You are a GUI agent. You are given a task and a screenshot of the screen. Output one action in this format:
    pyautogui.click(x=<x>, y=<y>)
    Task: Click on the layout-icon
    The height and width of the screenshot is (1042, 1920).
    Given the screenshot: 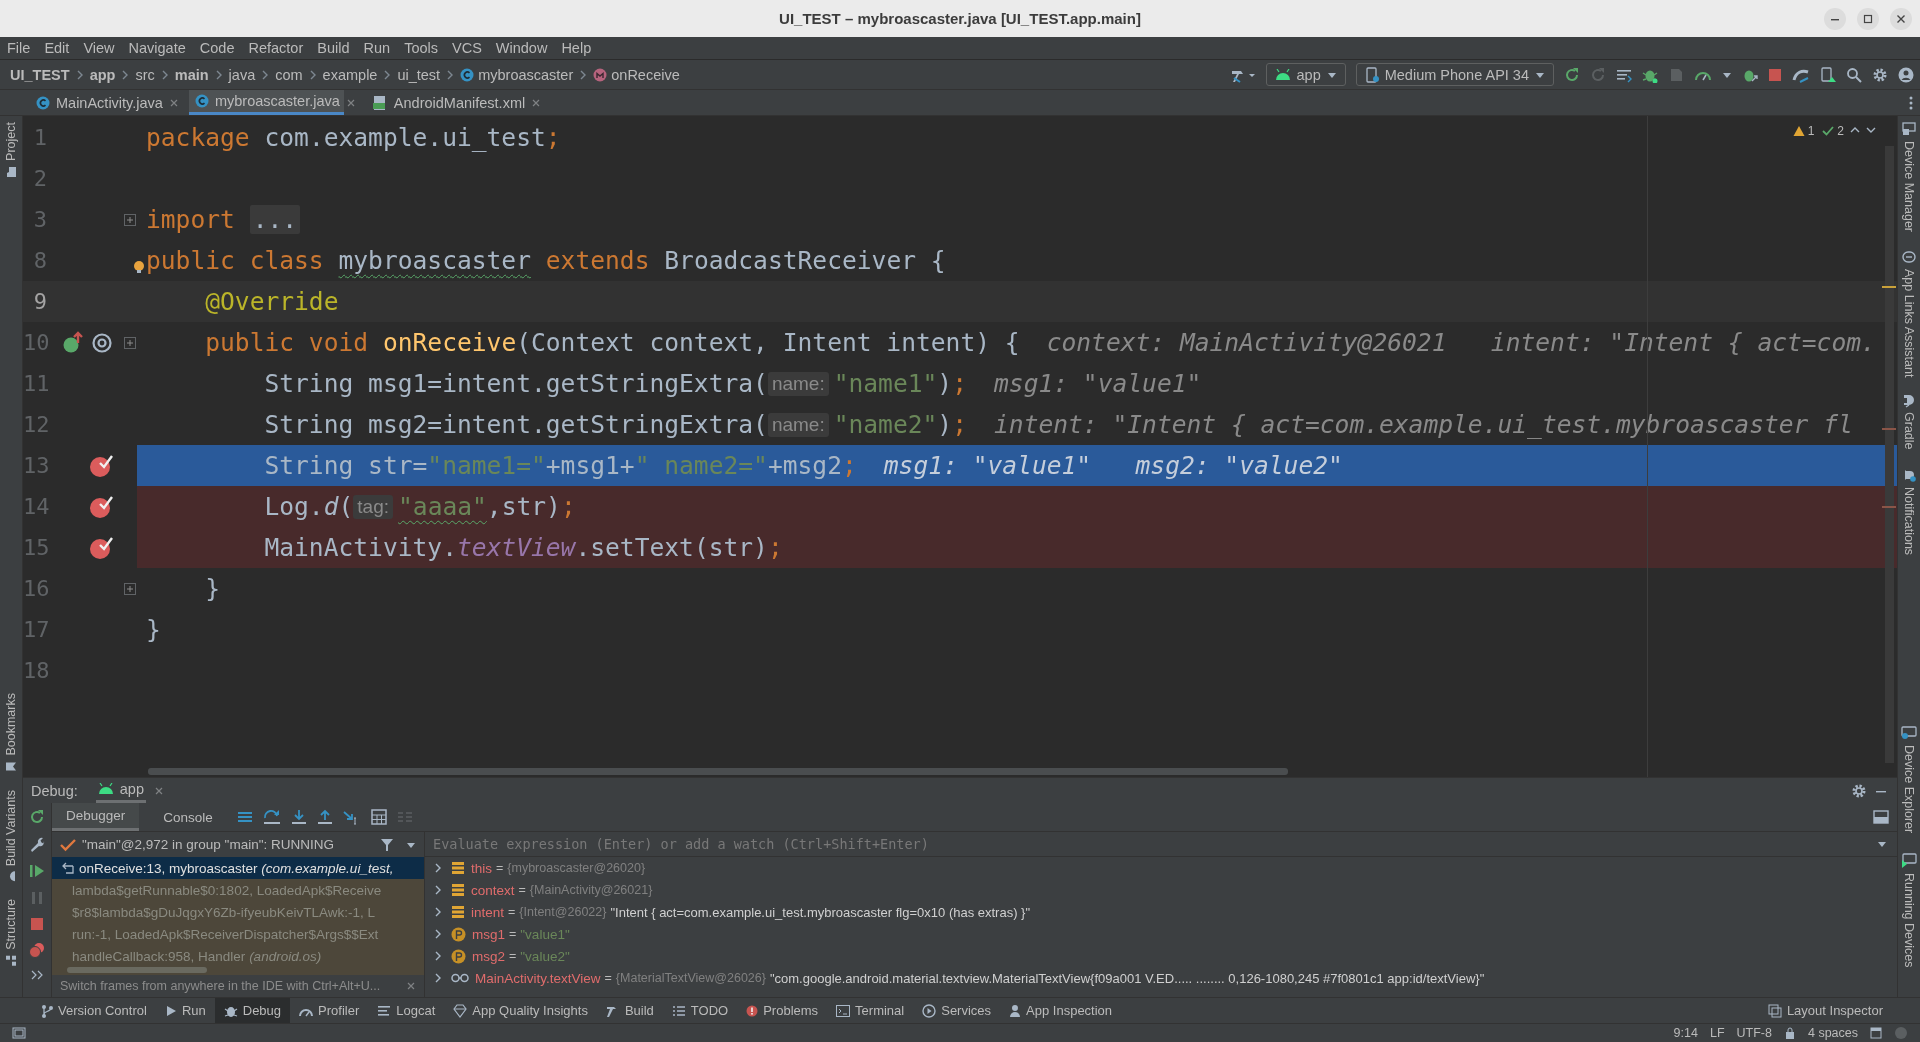 What is the action you would take?
    pyautogui.click(x=1881, y=817)
    